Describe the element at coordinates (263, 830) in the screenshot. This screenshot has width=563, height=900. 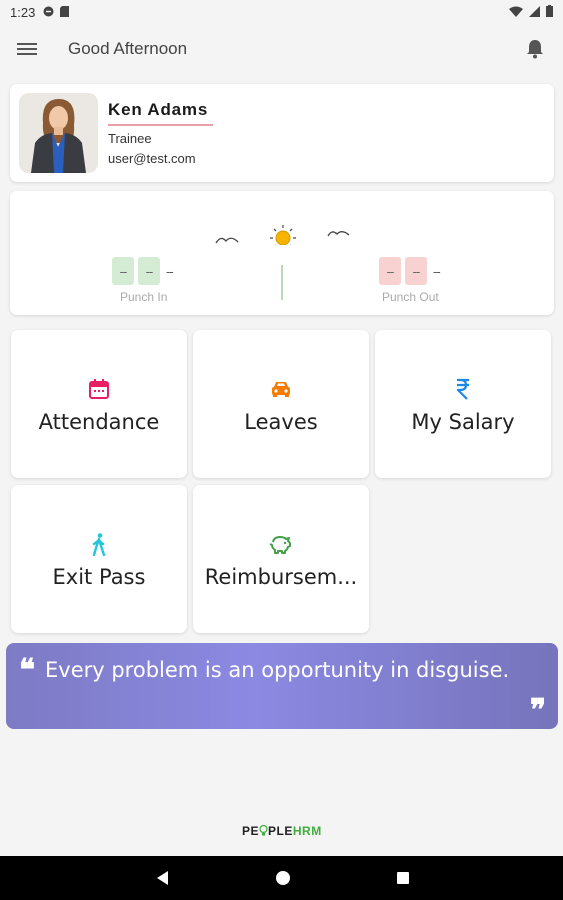
I see `brand-bulb-icon` at that location.